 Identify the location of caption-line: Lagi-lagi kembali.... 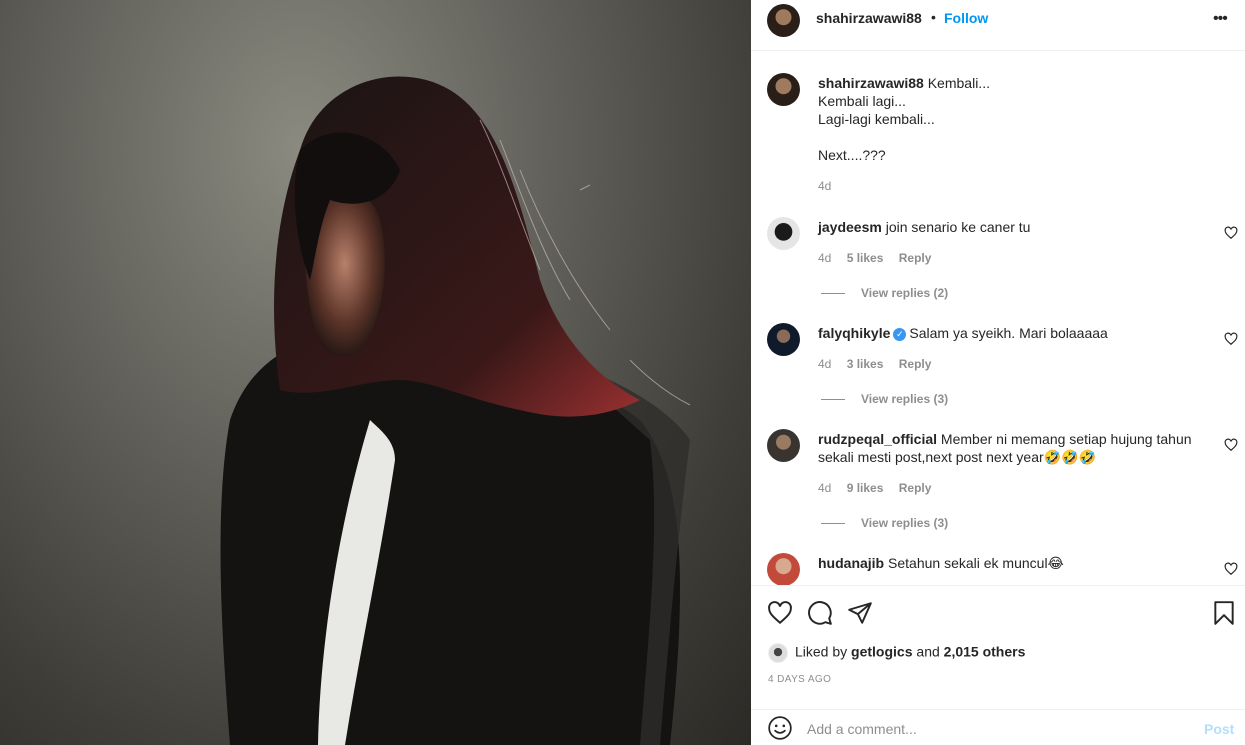
(876, 119).